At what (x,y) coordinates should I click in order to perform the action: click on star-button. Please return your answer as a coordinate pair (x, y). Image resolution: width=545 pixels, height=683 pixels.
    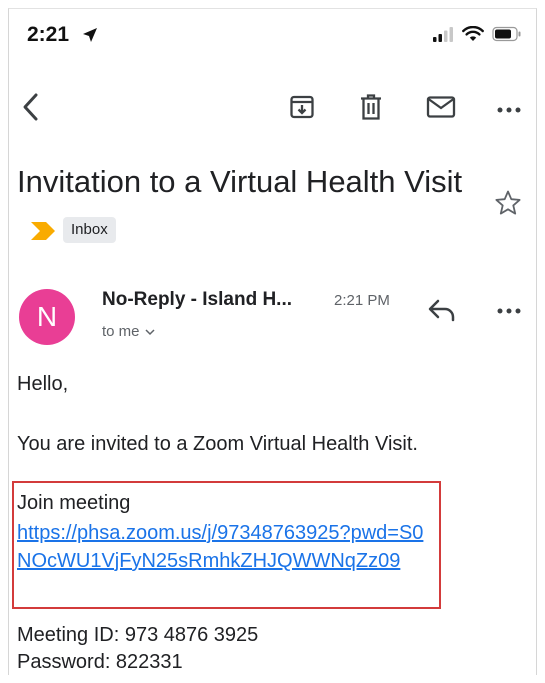
    Looking at the image, I should click on (508, 205).